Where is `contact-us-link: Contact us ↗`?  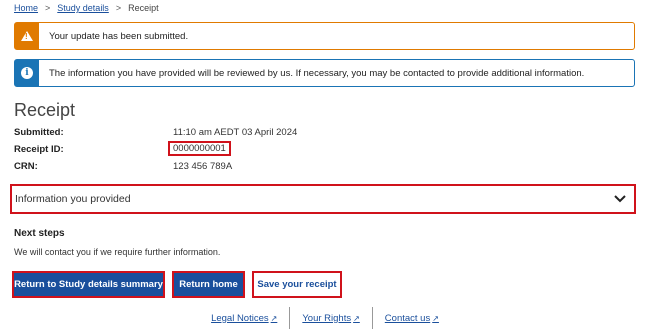
contact-us-link: Contact us ↗ is located at coordinates (412, 318).